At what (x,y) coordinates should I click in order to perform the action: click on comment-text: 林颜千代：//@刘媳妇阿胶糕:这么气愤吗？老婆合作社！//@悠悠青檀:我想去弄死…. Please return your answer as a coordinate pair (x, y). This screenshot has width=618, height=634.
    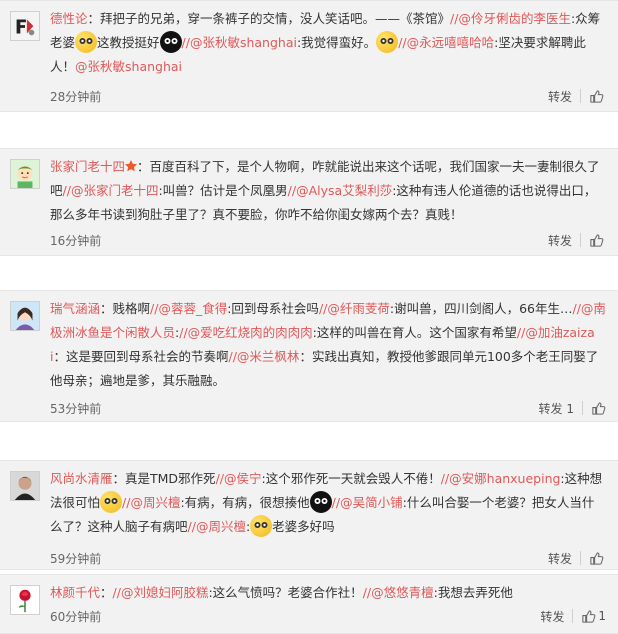
    Looking at the image, I should click on (328, 593).